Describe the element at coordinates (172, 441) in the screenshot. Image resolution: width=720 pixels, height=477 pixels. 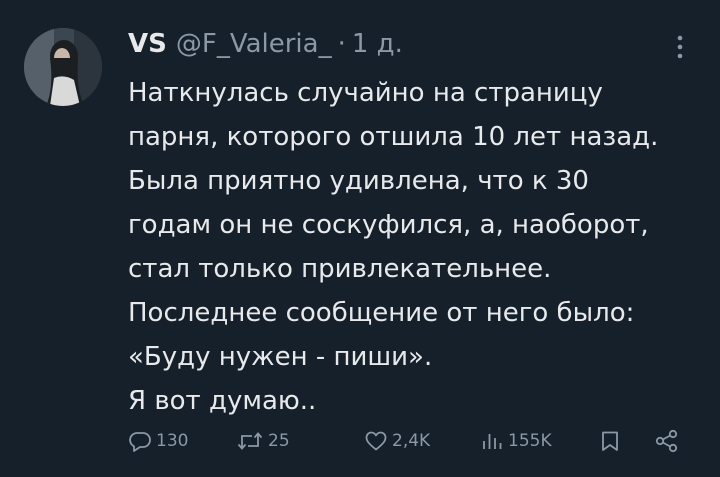
I see `reply-count: 130` at that location.